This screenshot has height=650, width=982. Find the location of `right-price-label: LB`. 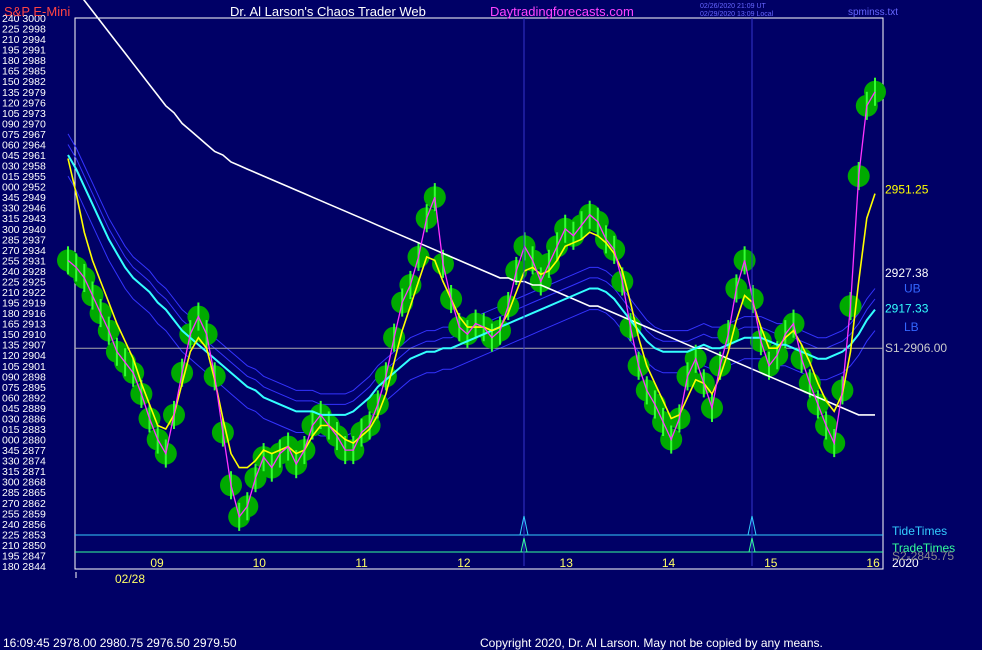

right-price-label: LB is located at coordinates (911, 327).